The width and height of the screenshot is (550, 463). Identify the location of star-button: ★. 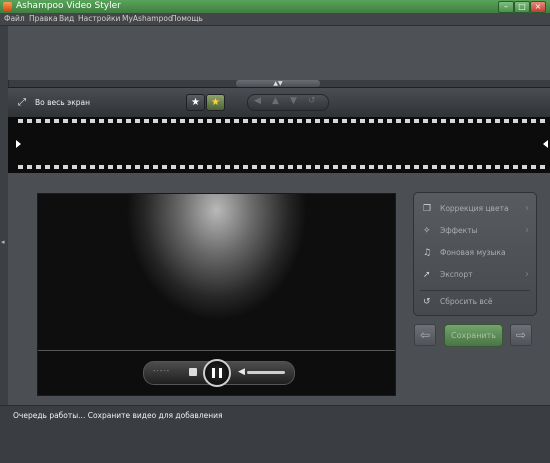
(195, 102).